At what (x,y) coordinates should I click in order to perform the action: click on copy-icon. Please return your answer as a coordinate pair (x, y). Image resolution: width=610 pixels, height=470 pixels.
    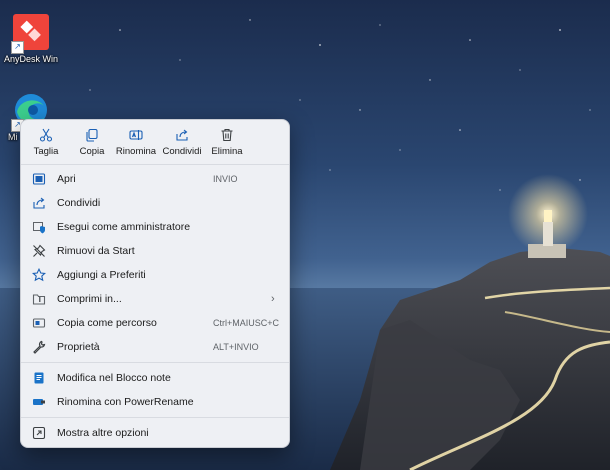
    Looking at the image, I should click on (92, 135).